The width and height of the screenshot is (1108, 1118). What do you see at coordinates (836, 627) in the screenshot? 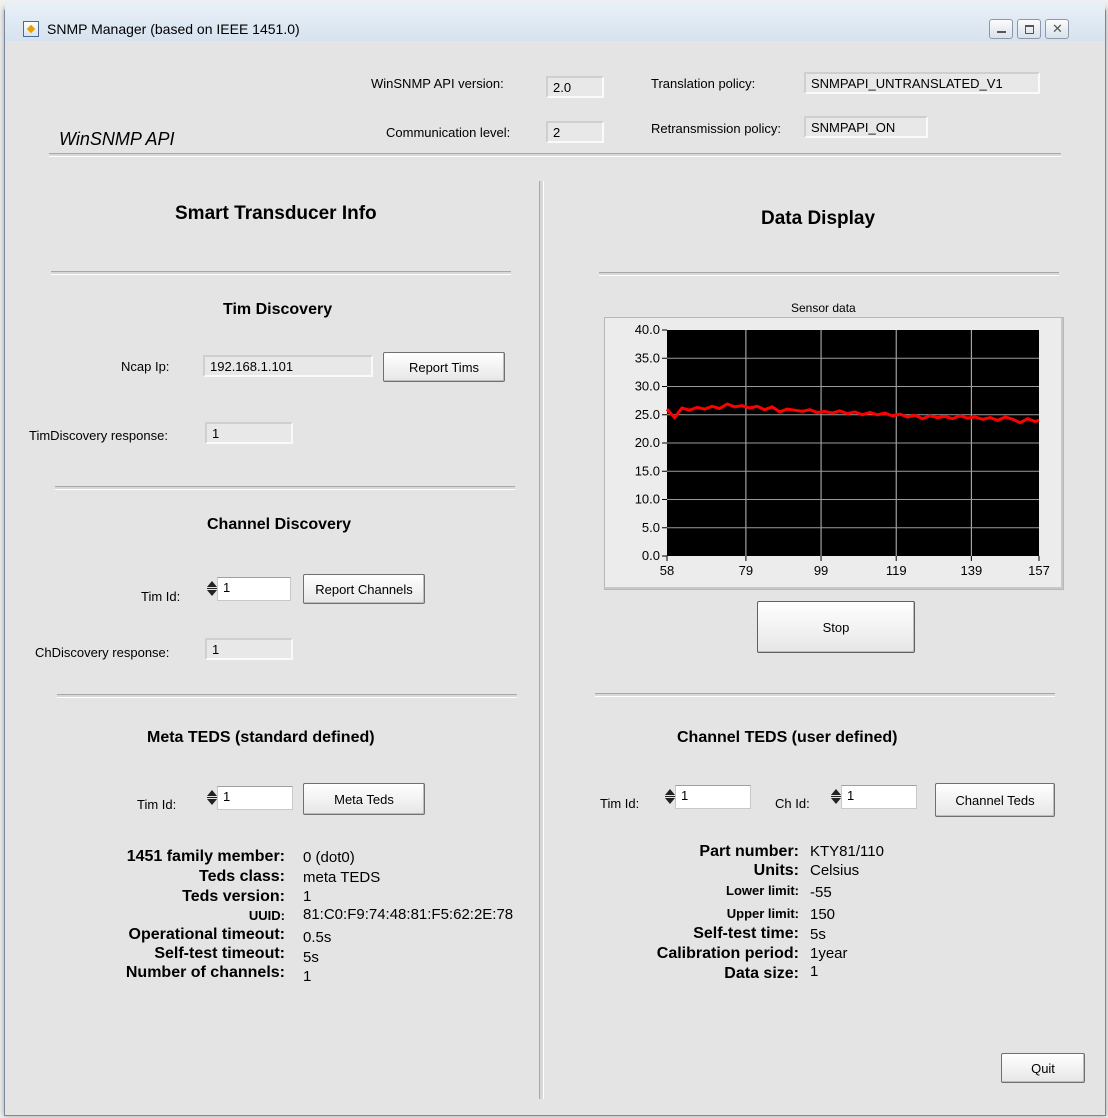
I see `stop-button: Stop` at bounding box center [836, 627].